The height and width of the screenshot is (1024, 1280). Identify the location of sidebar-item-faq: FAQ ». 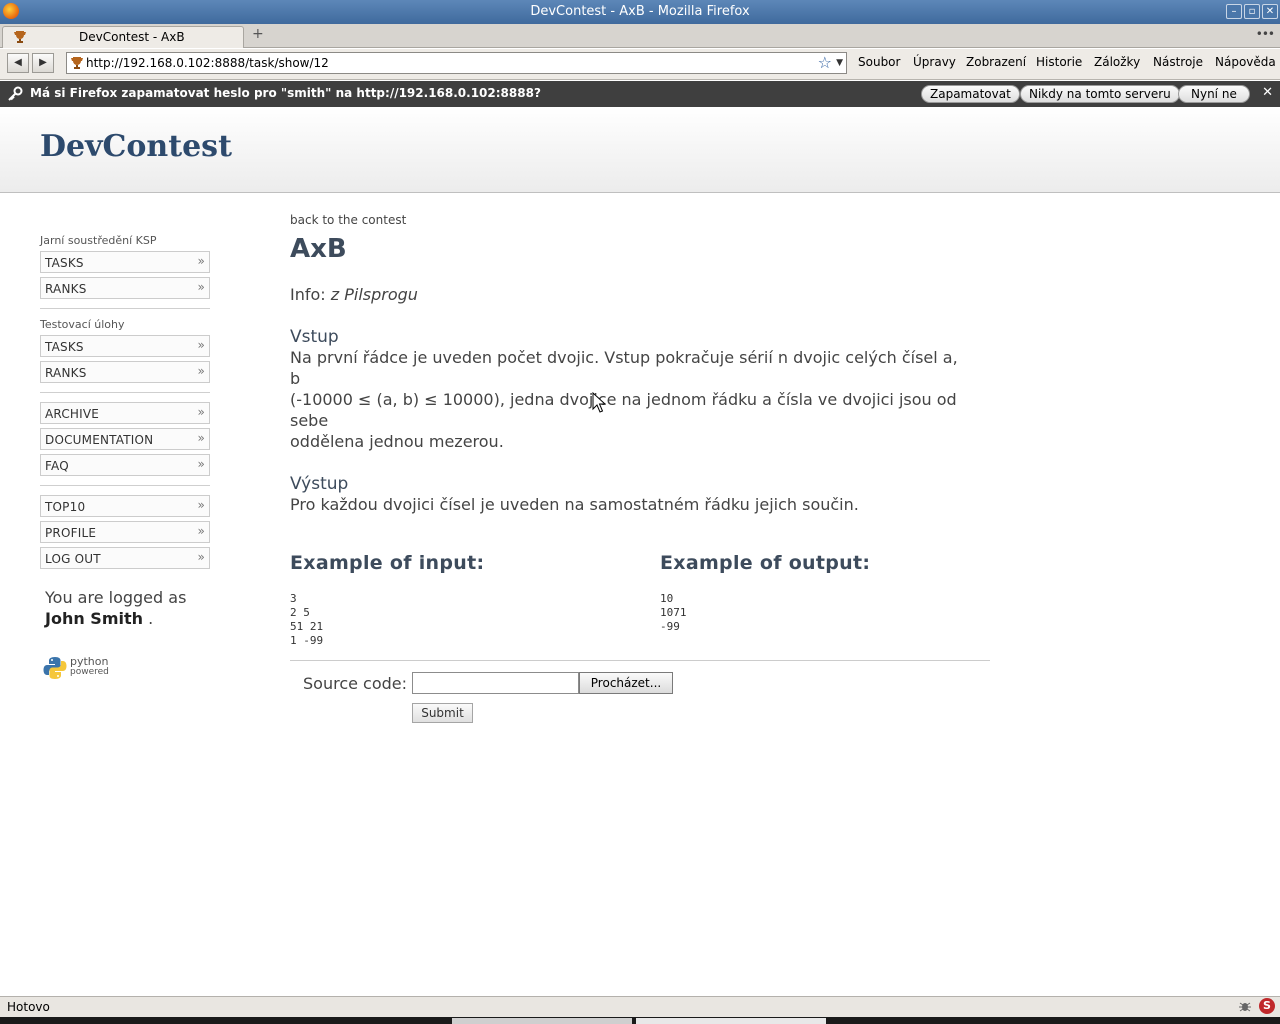
(125, 465).